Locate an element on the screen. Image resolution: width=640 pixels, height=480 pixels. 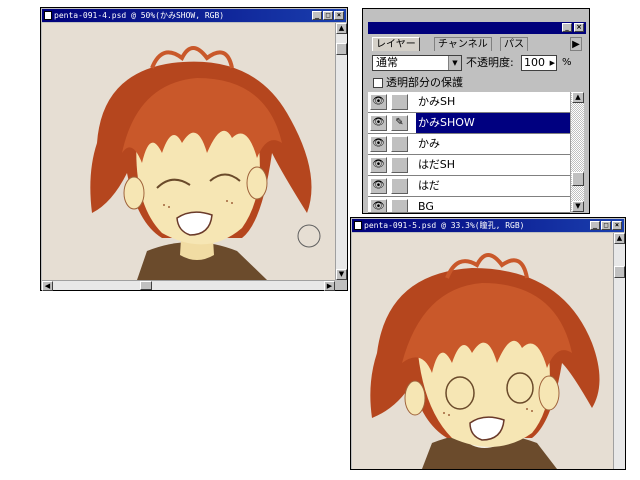
layer-name: BG is located at coordinates (426, 206).